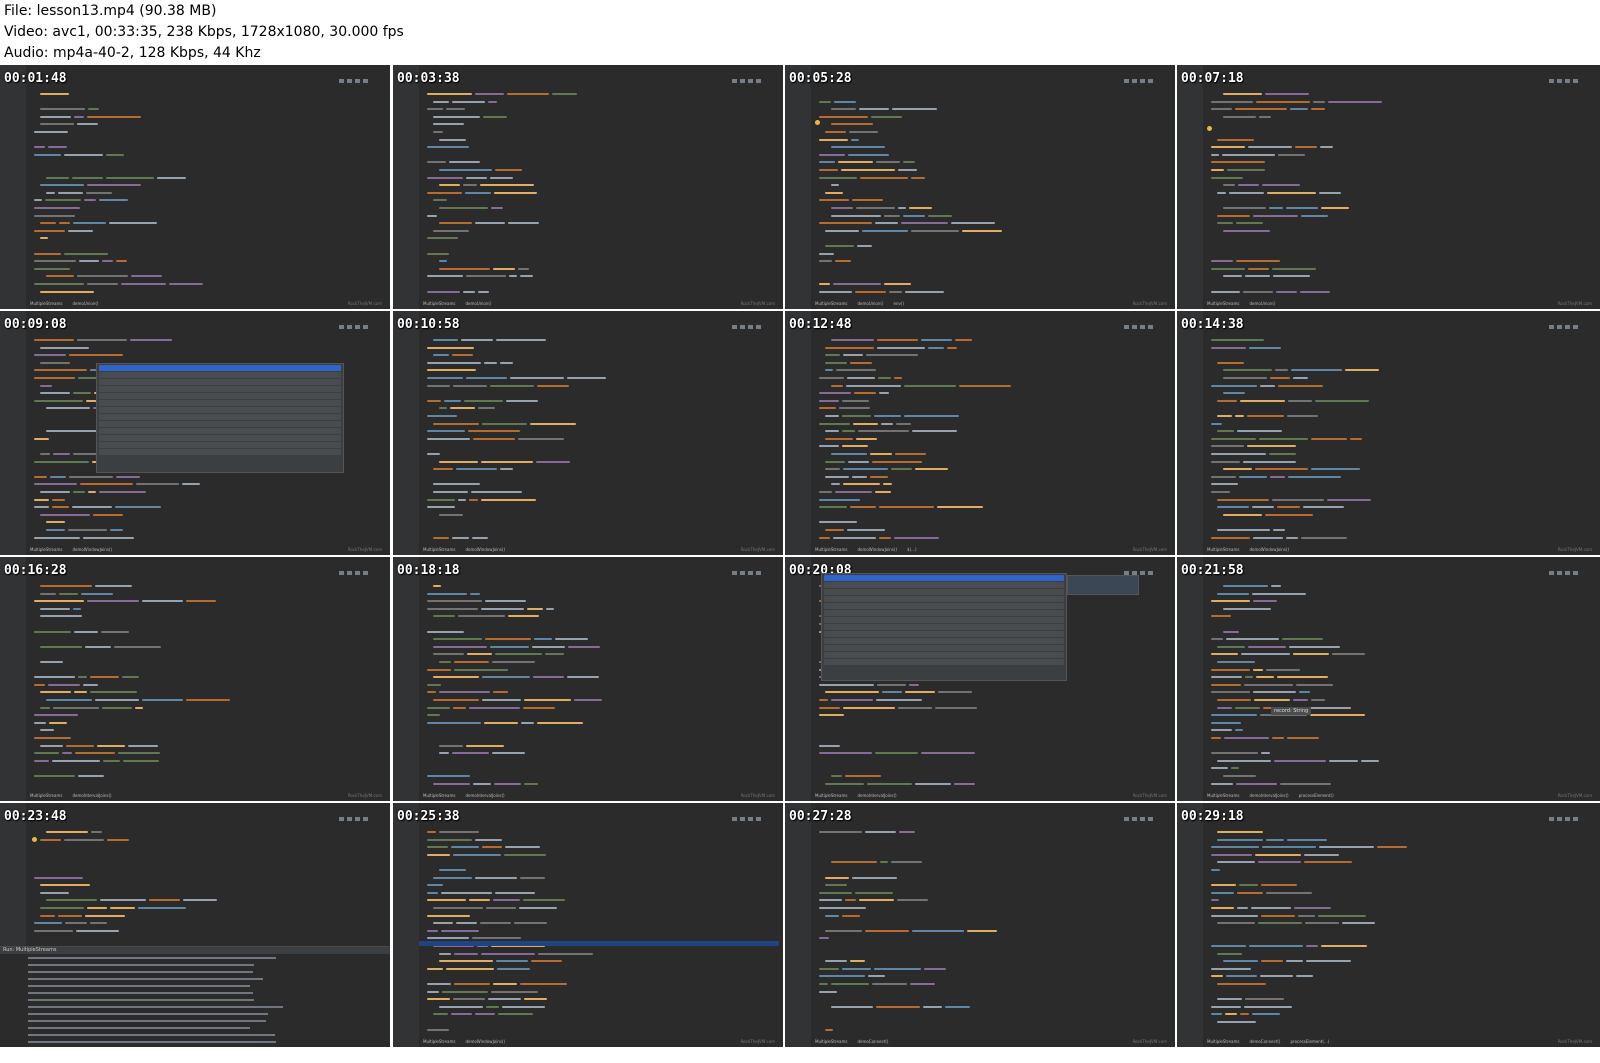 Image resolution: width=1600 pixels, height=1063 pixels. Describe the element at coordinates (195, 996) in the screenshot. I see `run-tool-window: Run: MultipleStreams` at that location.